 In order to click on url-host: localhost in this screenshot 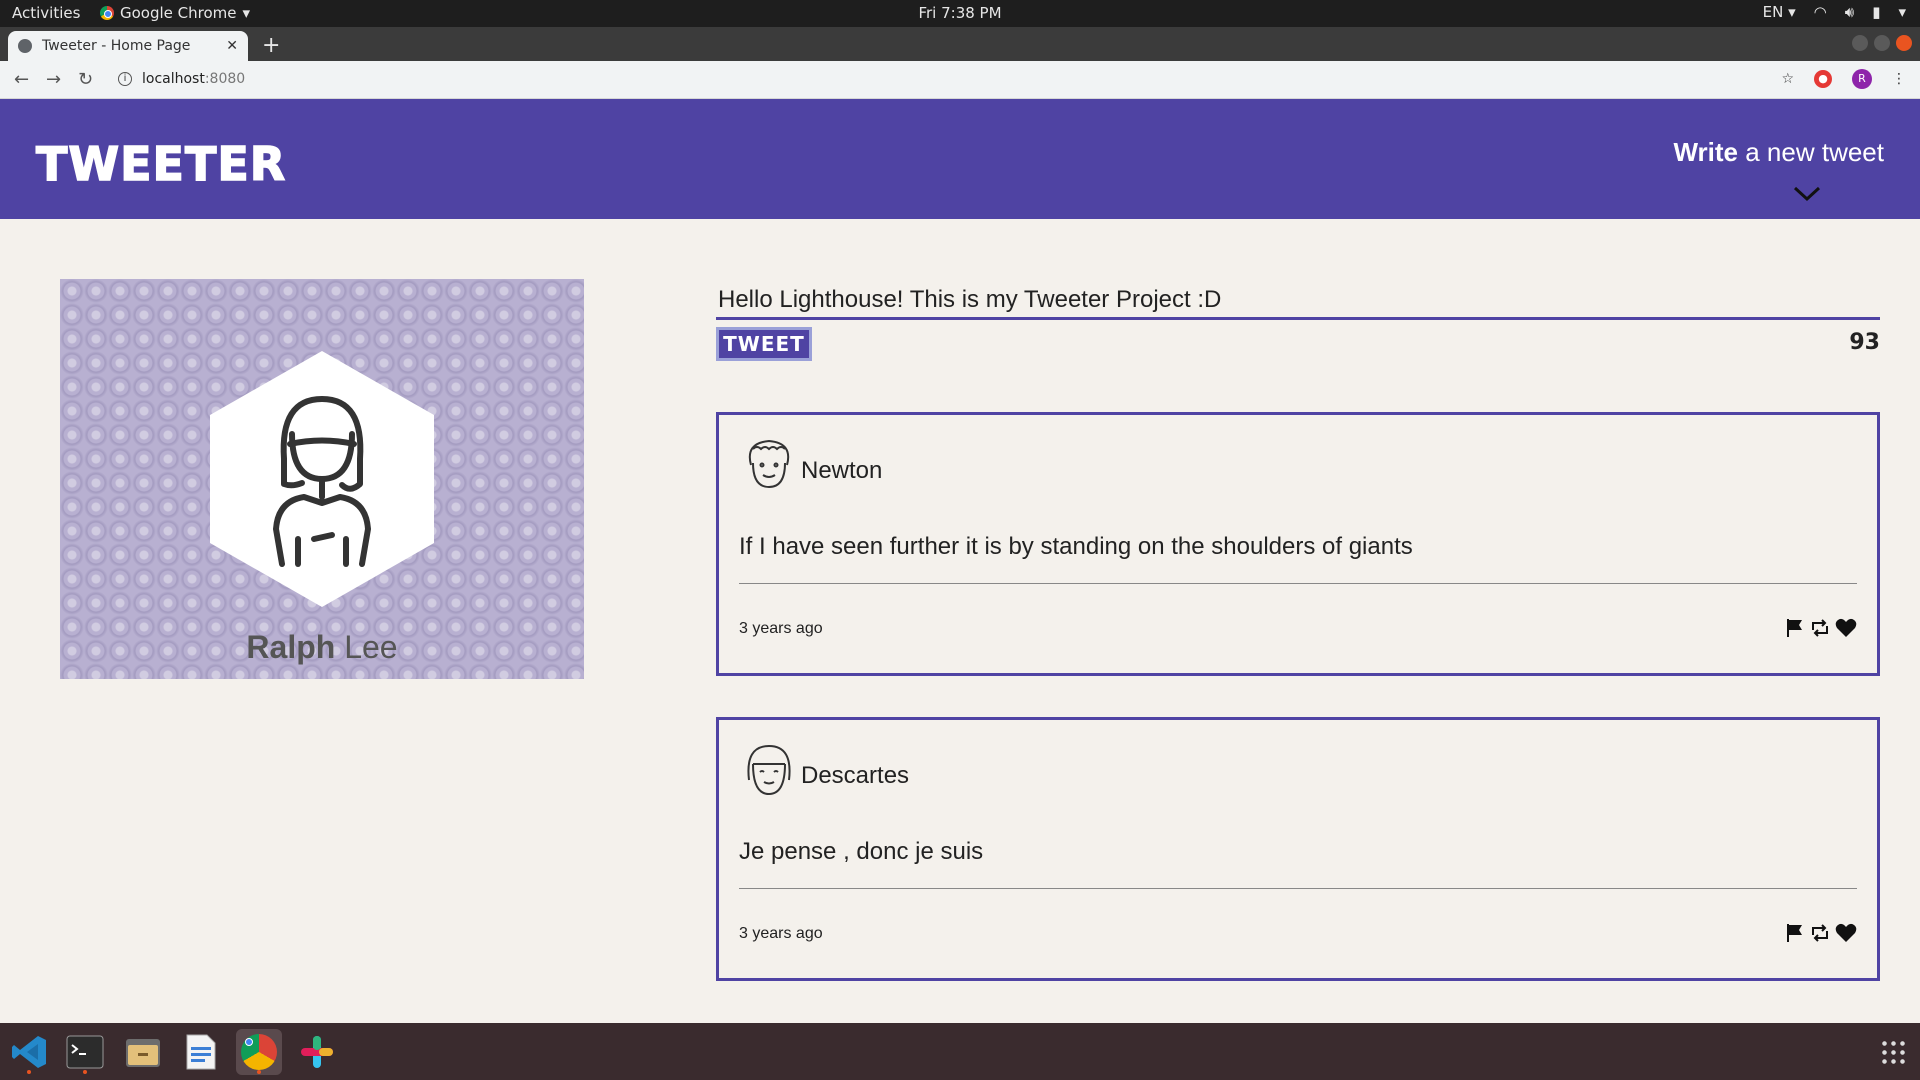, I will do `click(173, 79)`.